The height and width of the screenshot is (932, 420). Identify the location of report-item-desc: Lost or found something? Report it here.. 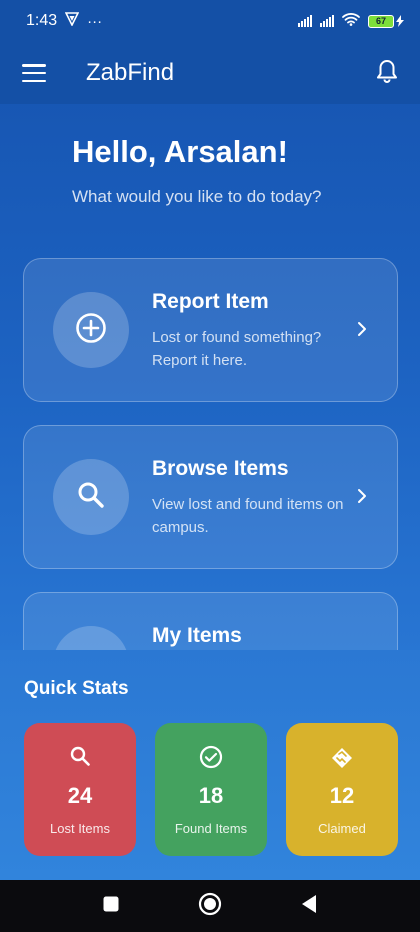
(237, 349).